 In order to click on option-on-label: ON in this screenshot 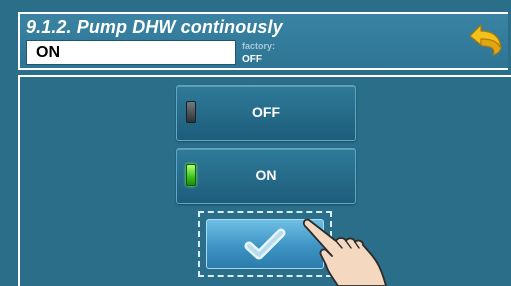, I will do `click(266, 175)`.